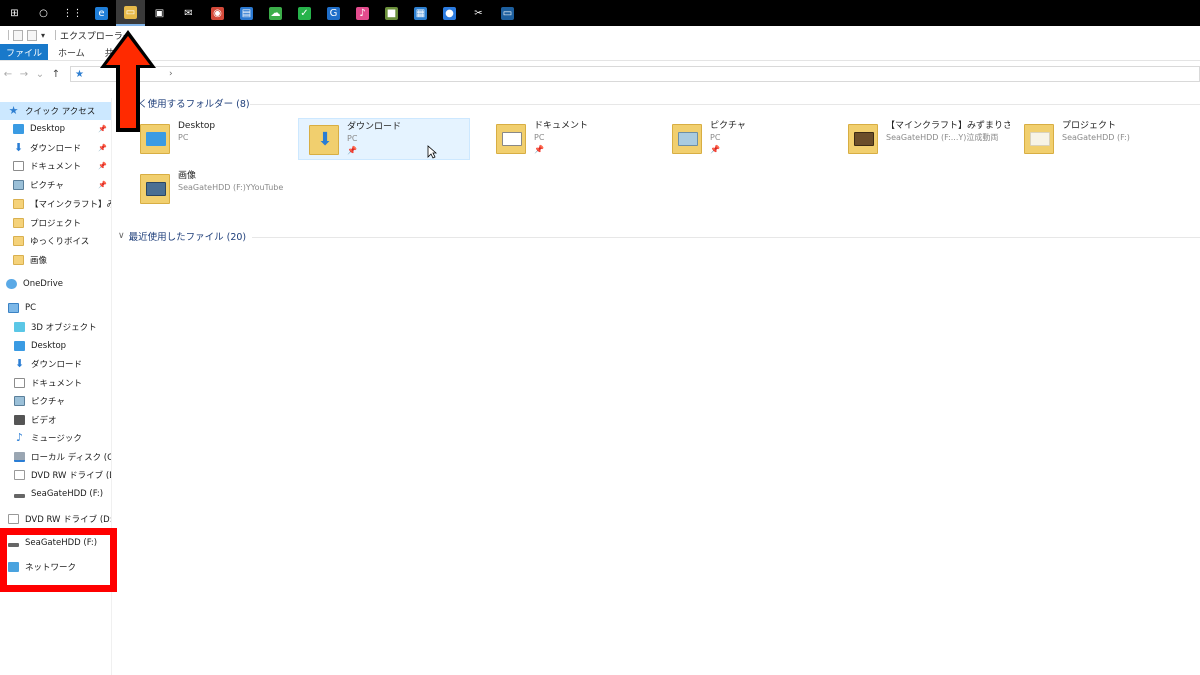 The image size is (1200, 675). I want to click on cortana-taskbar-button: ○, so click(43, 13).